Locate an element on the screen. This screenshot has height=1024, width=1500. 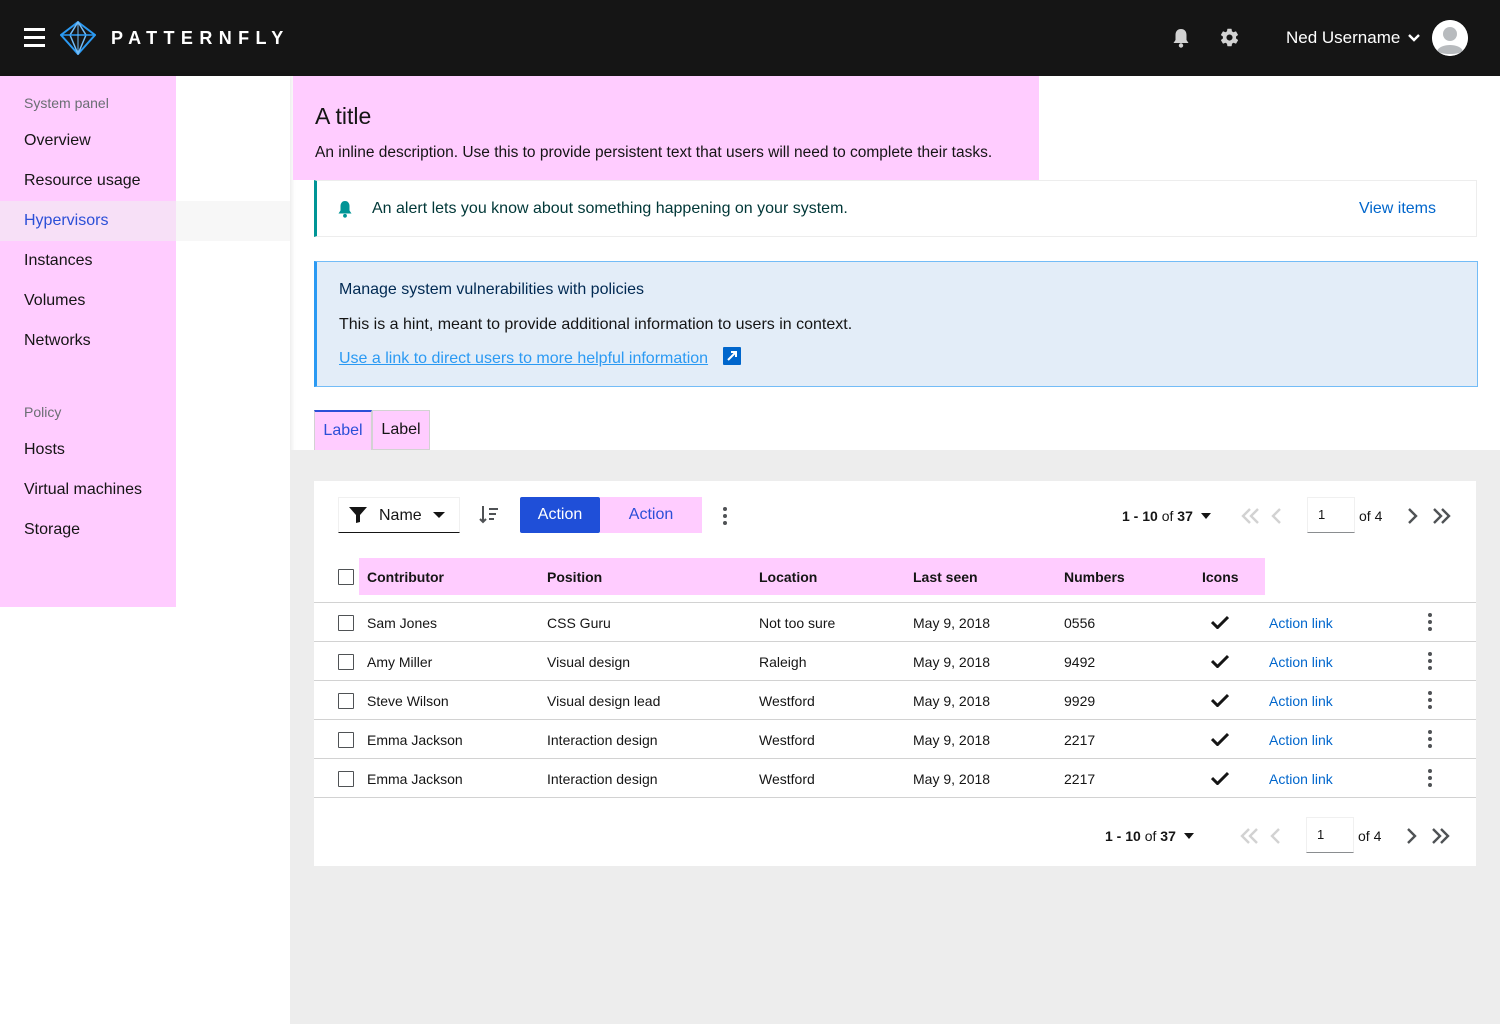
pagination-total: 37 is located at coordinates (1185, 516).